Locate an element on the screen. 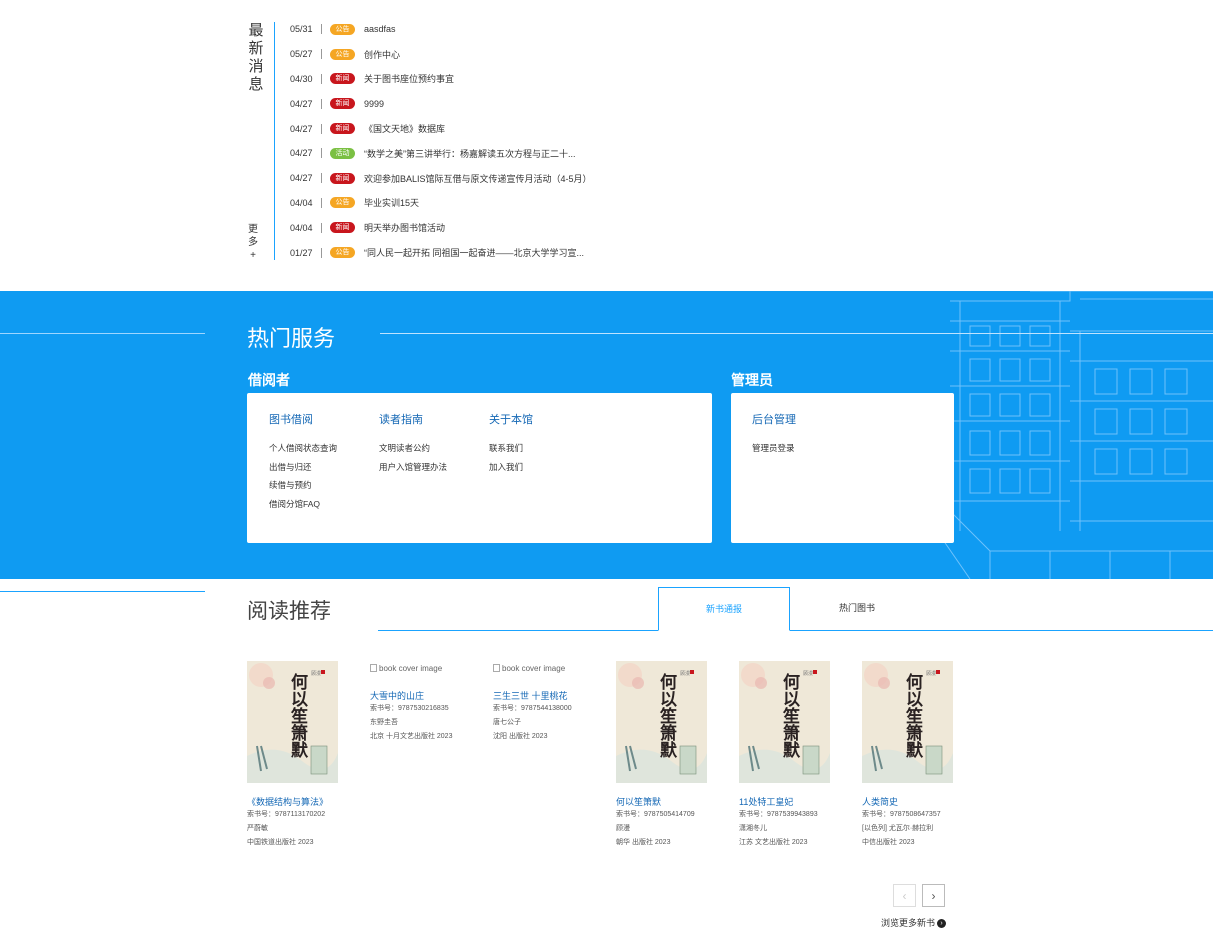 This screenshot has height=934, width=1213. service-link: 用户入馆管理办法 is located at coordinates (413, 467).